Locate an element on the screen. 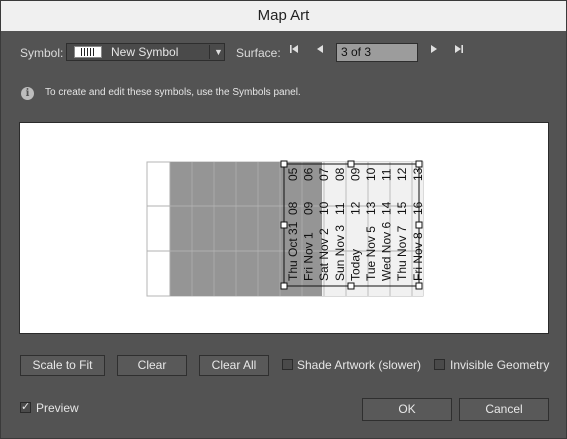 This screenshot has height=439, width=567. next-icon is located at coordinates (434, 52).